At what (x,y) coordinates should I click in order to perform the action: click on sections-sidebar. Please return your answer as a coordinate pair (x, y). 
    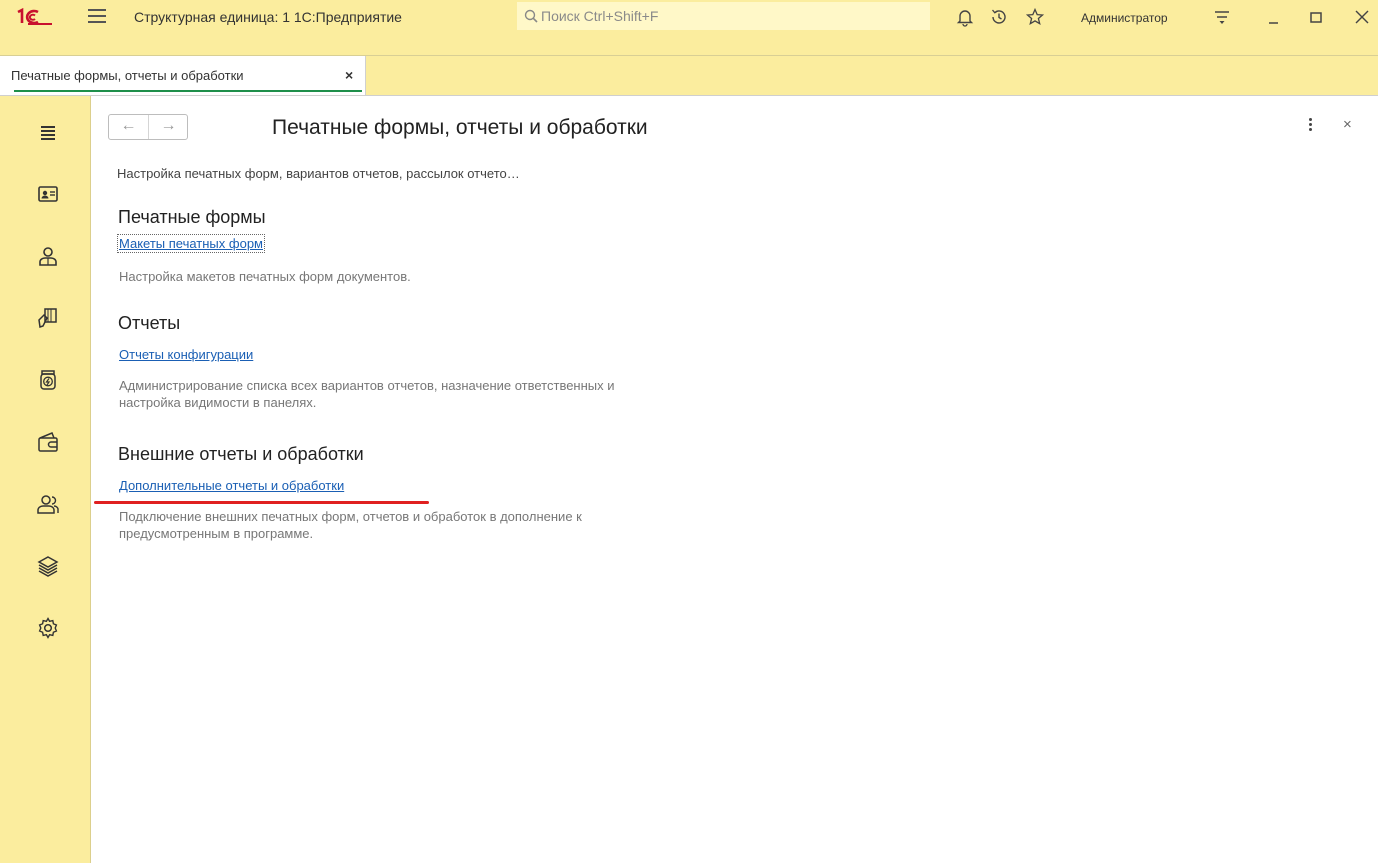
    Looking at the image, I should click on (45, 479).